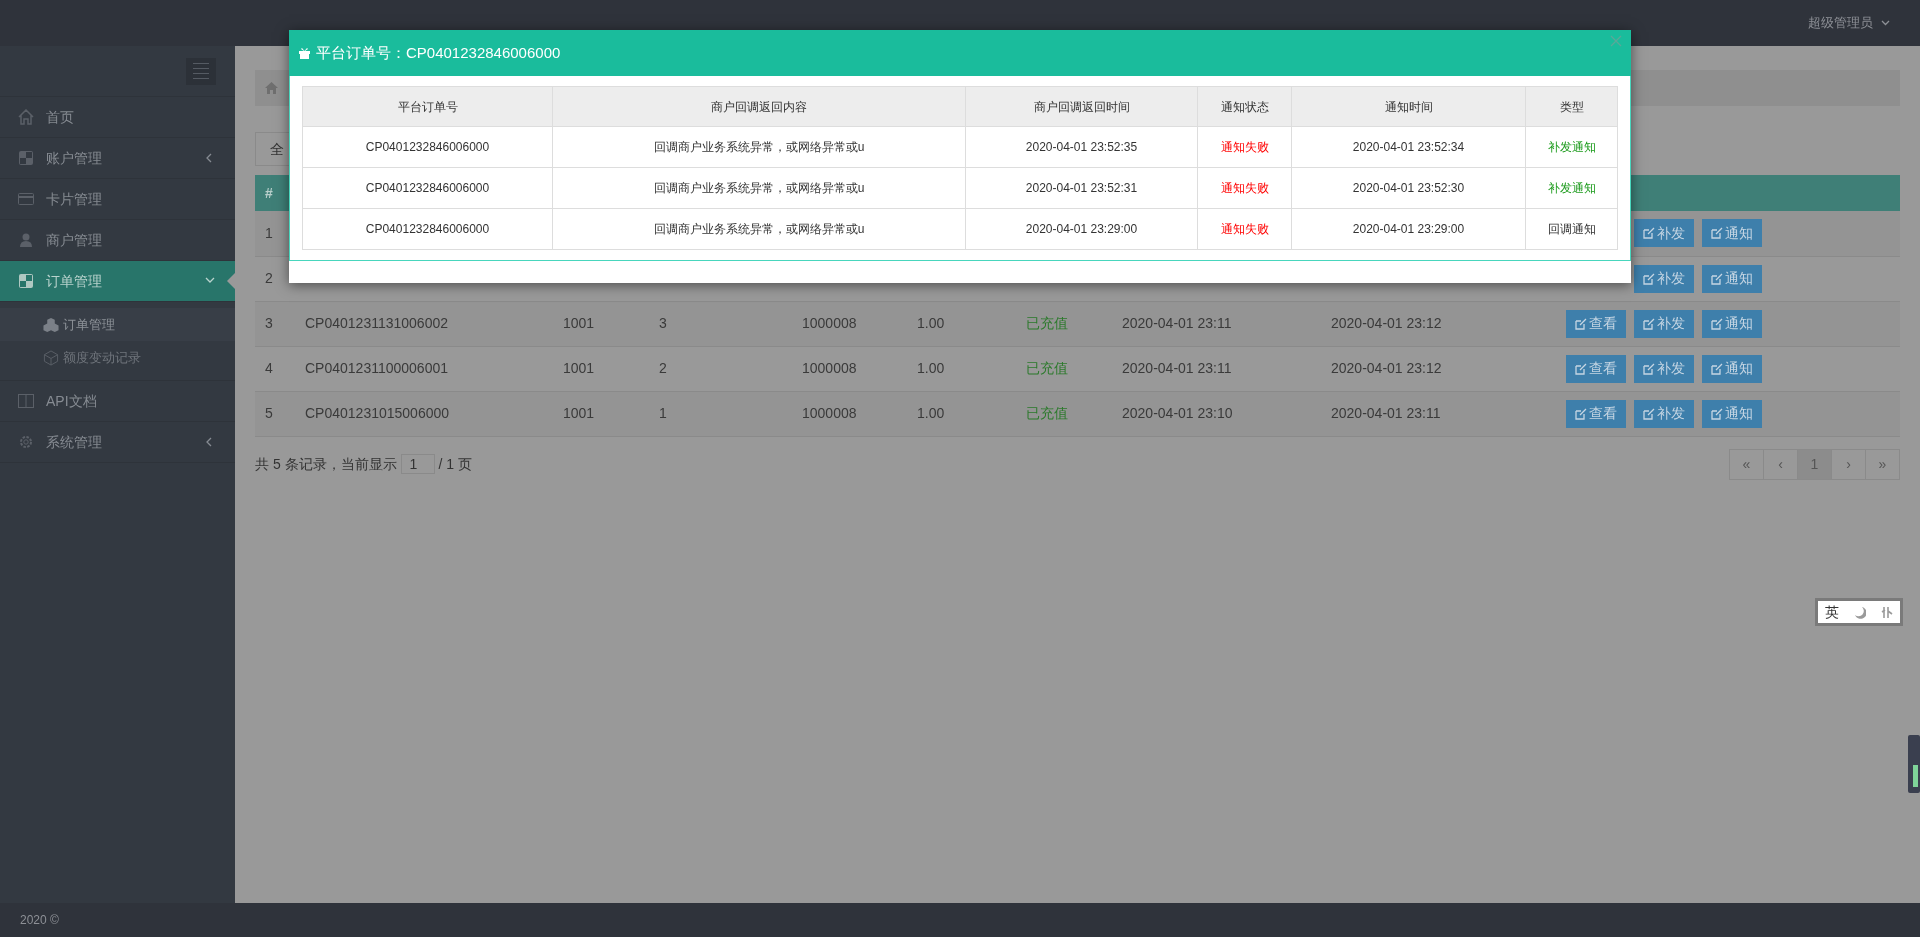 This screenshot has width=1920, height=937. I want to click on table-cell: CP0401231100006001, so click(376, 368).